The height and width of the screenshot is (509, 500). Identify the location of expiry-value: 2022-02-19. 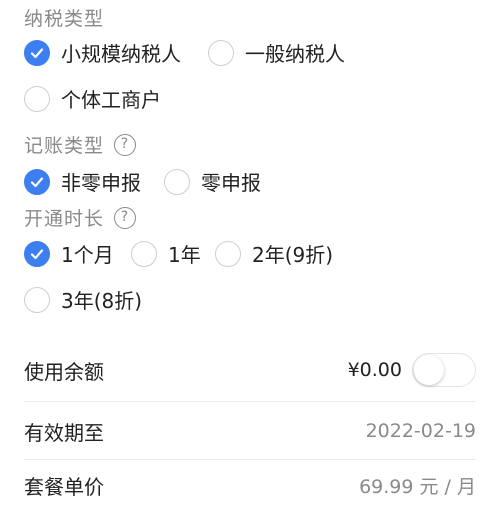
(420, 431).